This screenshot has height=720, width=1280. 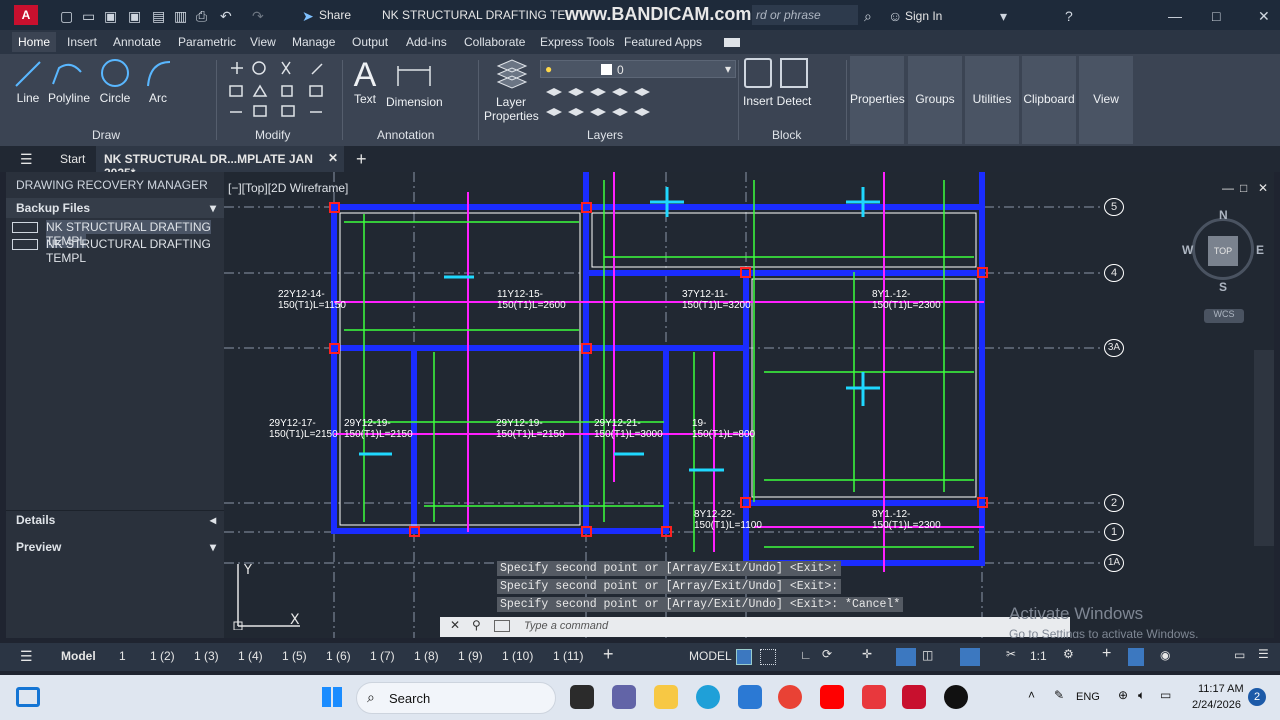 What do you see at coordinates (956, 697) in the screenshot?
I see `recorder-icon` at bounding box center [956, 697].